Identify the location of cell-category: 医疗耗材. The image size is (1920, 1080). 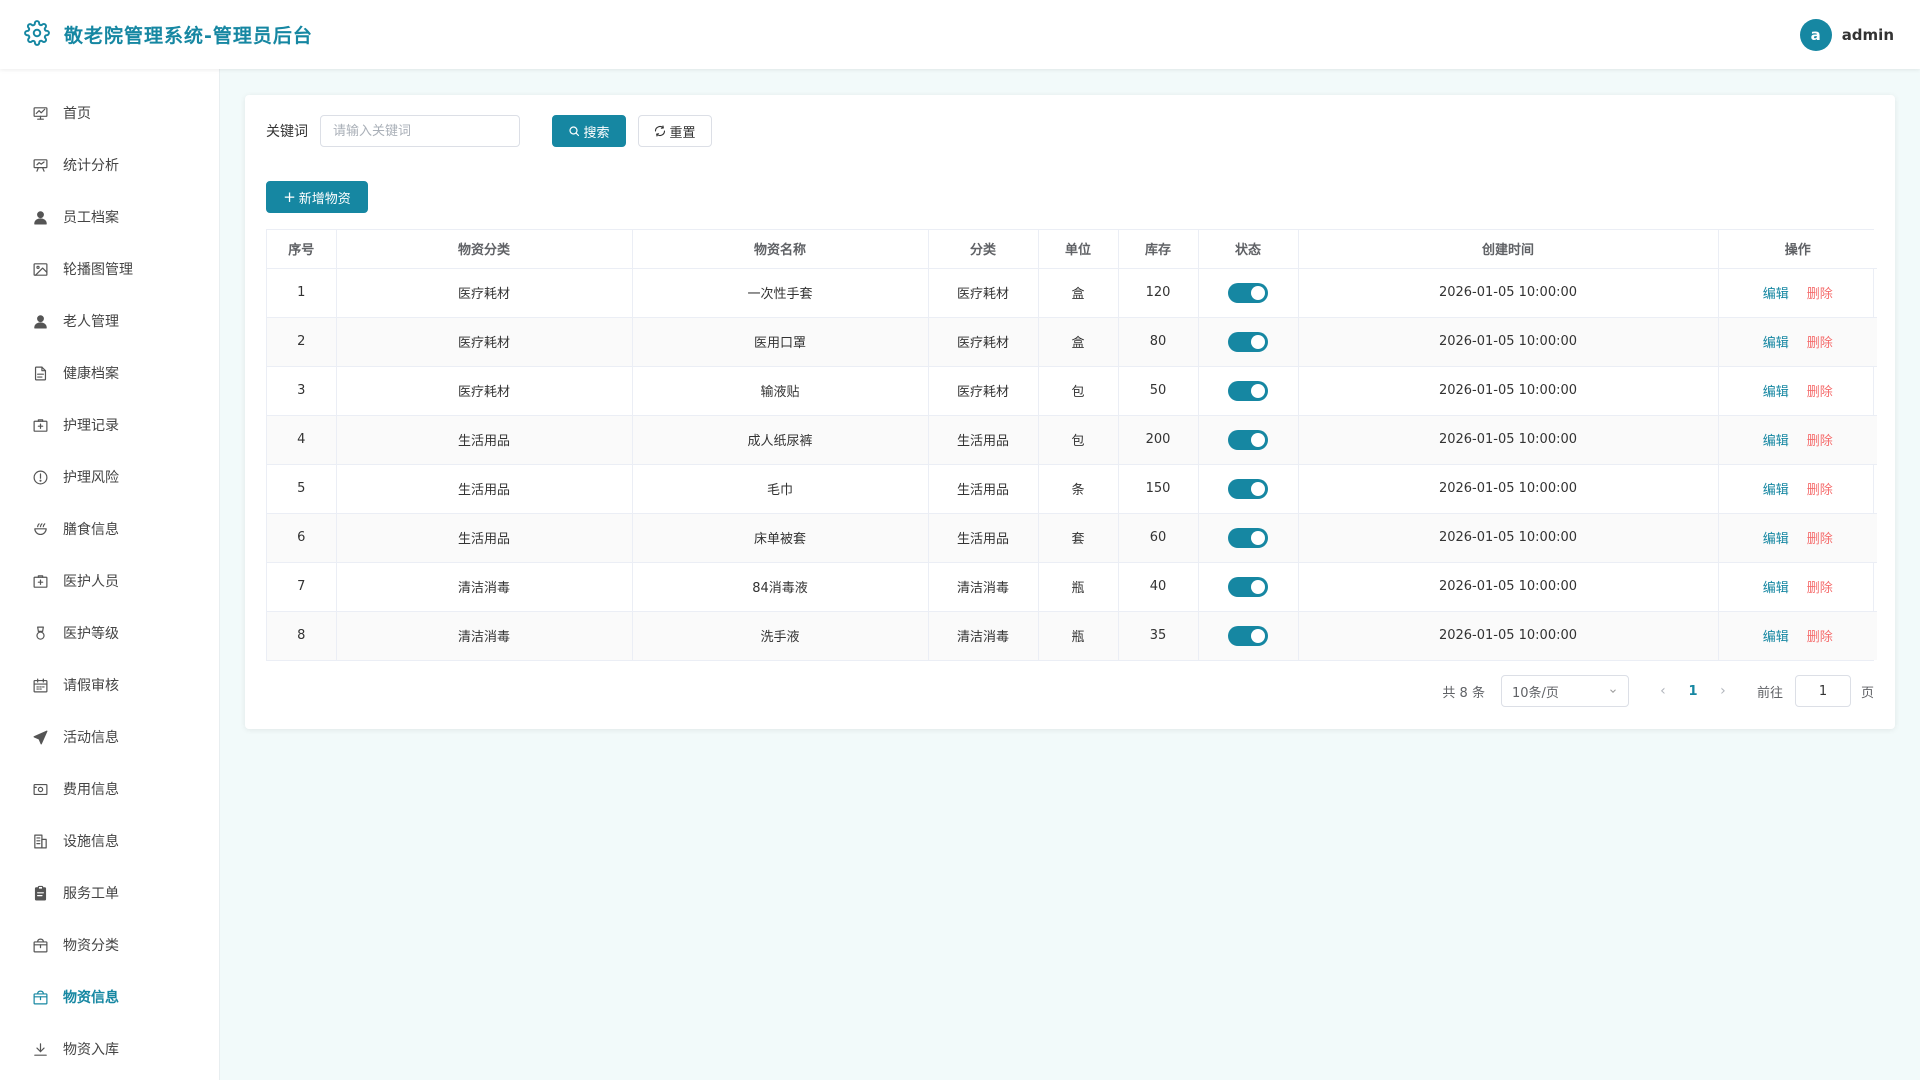
(484, 391).